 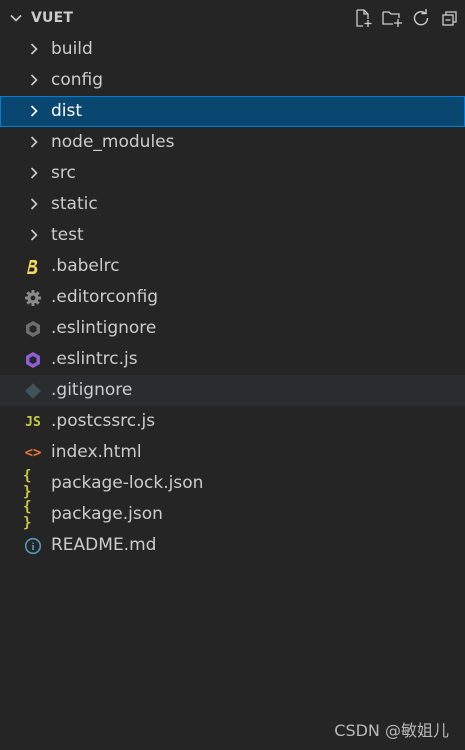 I want to click on tree-item-label: config, so click(x=77, y=80).